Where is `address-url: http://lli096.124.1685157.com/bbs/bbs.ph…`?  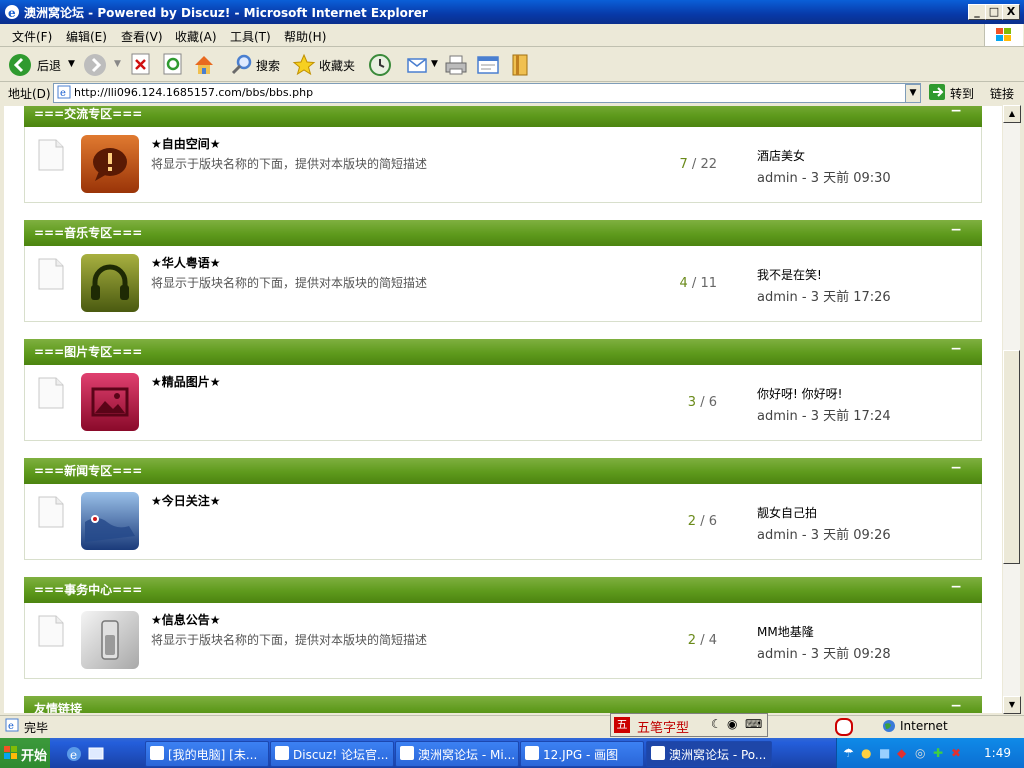 address-url: http://lli096.124.1685157.com/bbs/bbs.ph… is located at coordinates (194, 92).